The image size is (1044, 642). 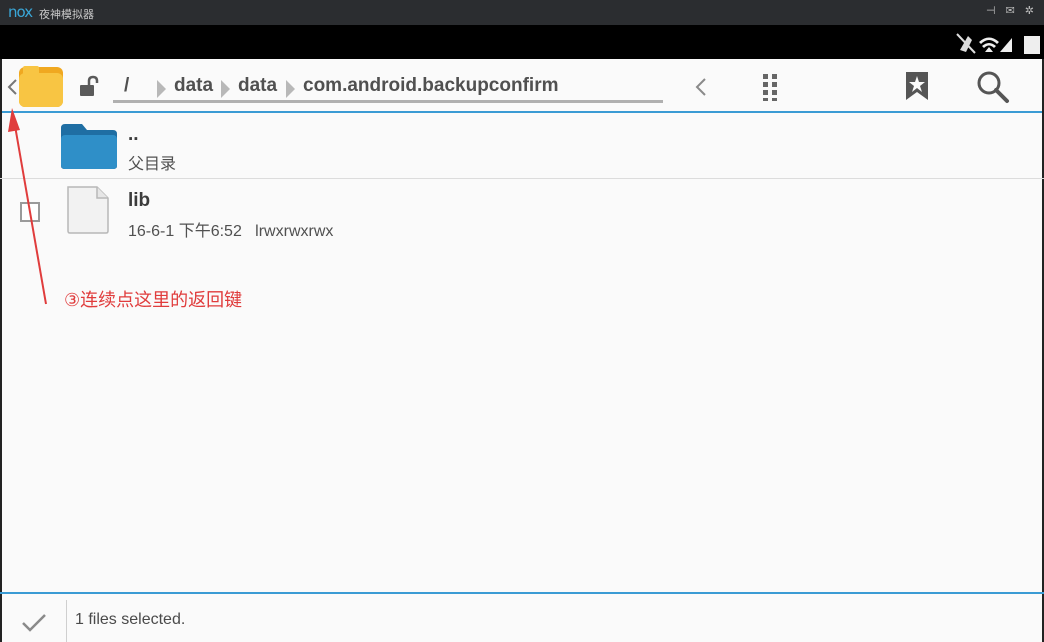 What do you see at coordinates (701, 87) in the screenshot?
I see `path-back-icon` at bounding box center [701, 87].